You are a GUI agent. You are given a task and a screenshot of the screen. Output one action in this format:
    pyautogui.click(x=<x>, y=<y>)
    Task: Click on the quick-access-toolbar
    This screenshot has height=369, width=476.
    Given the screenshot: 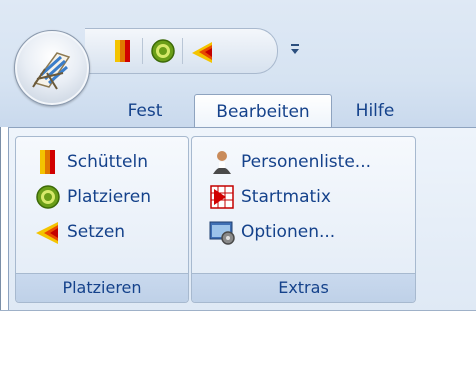 What is the action you would take?
    pyautogui.click(x=181, y=51)
    